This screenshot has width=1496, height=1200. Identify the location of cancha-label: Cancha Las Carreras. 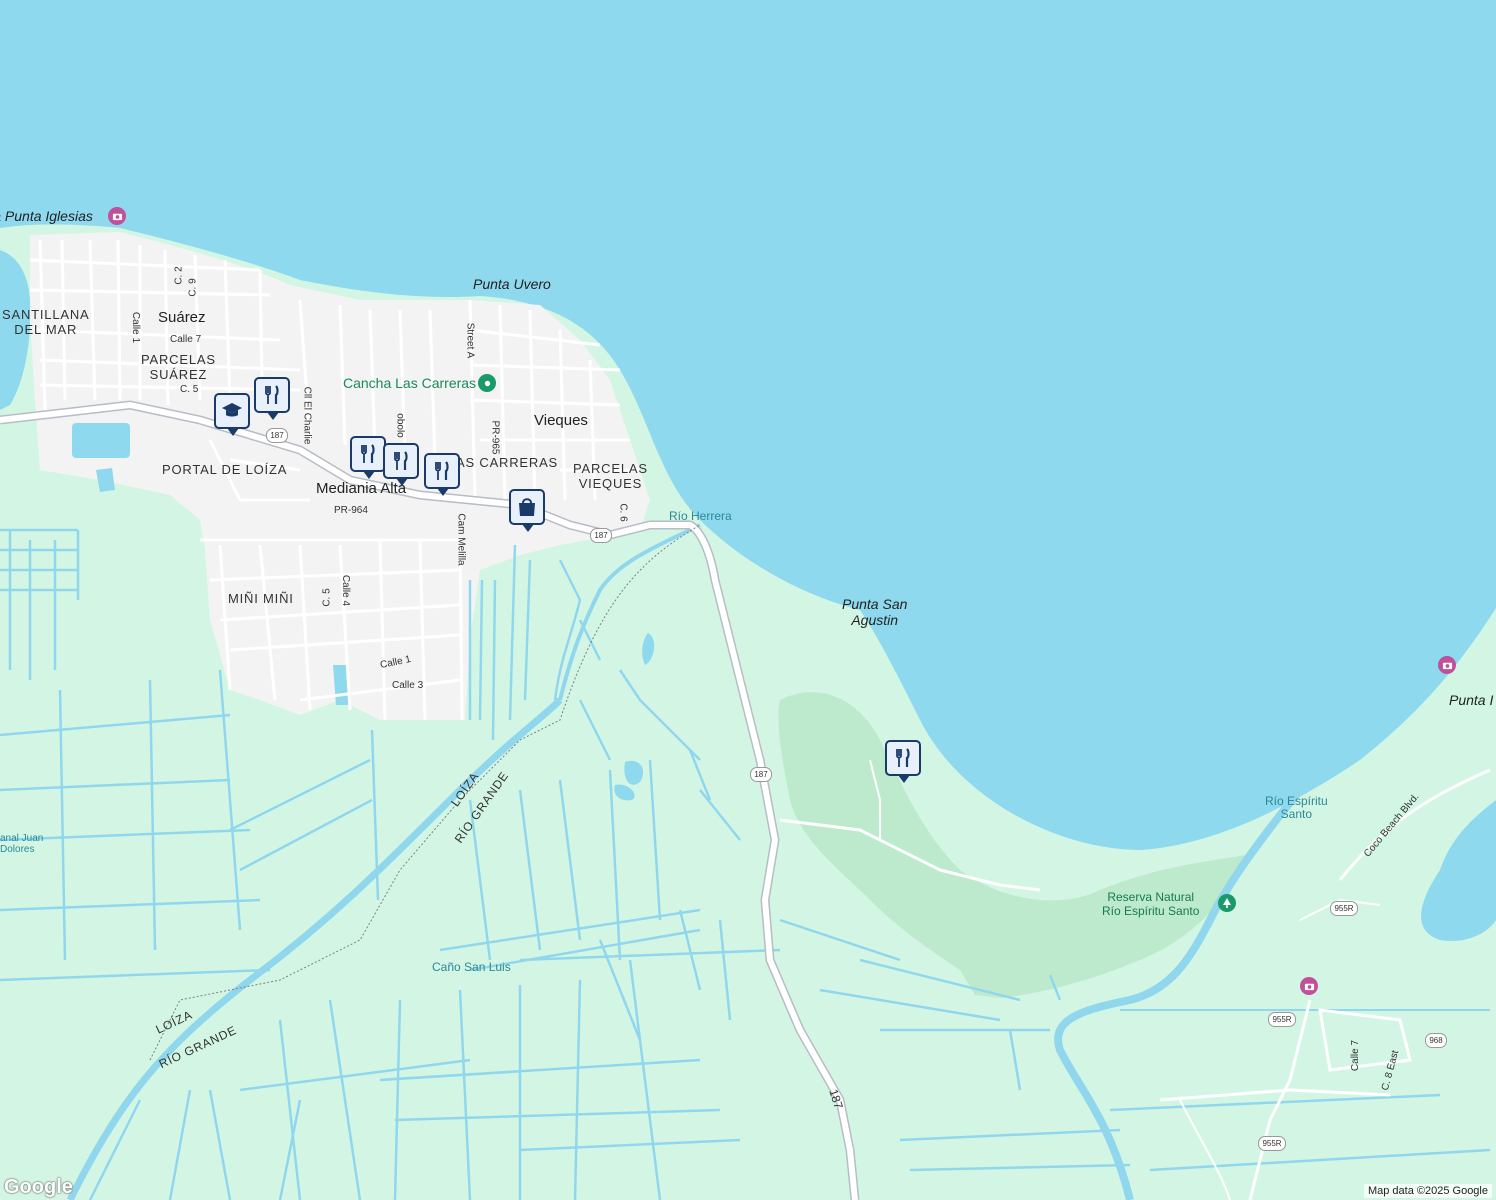
(409, 383).